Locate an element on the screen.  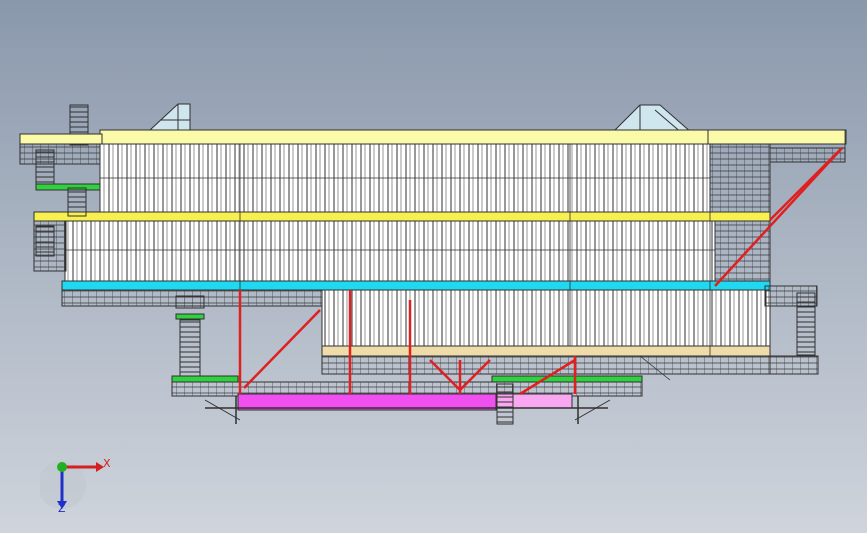
roof-monitor-left is located at coordinates (169, 117).